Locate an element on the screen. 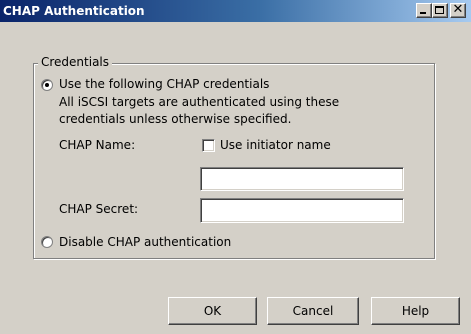  use-initiator-name-checkbox is located at coordinates (208, 145).